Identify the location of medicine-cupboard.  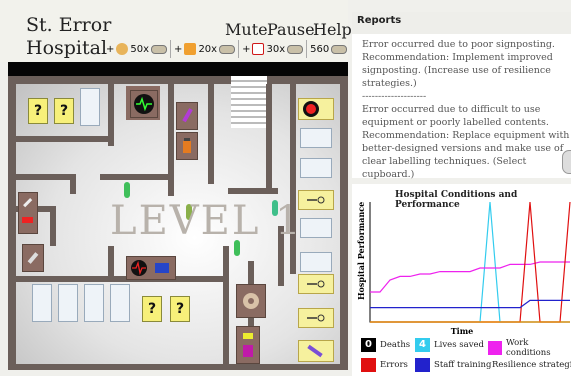
(187, 146).